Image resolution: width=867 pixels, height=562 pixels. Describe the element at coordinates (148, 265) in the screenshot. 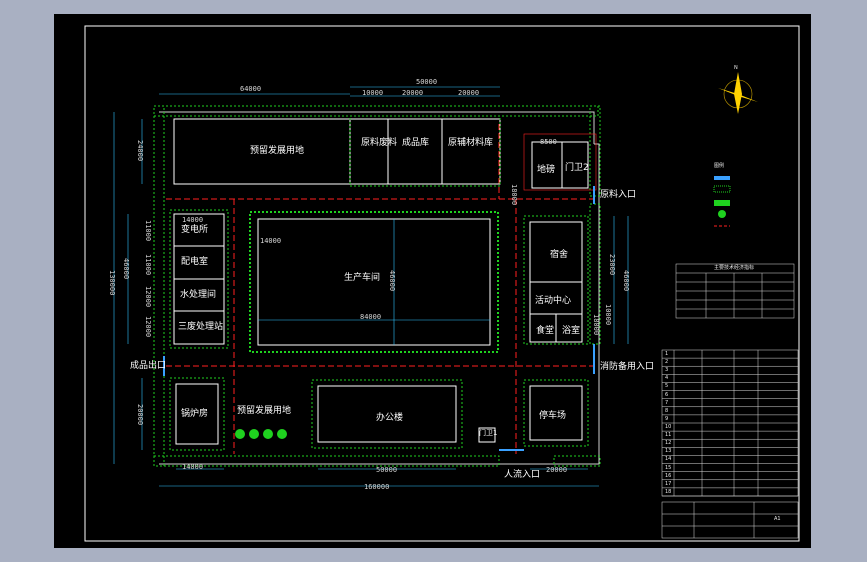

I see `dim-left-c: 11000` at that location.